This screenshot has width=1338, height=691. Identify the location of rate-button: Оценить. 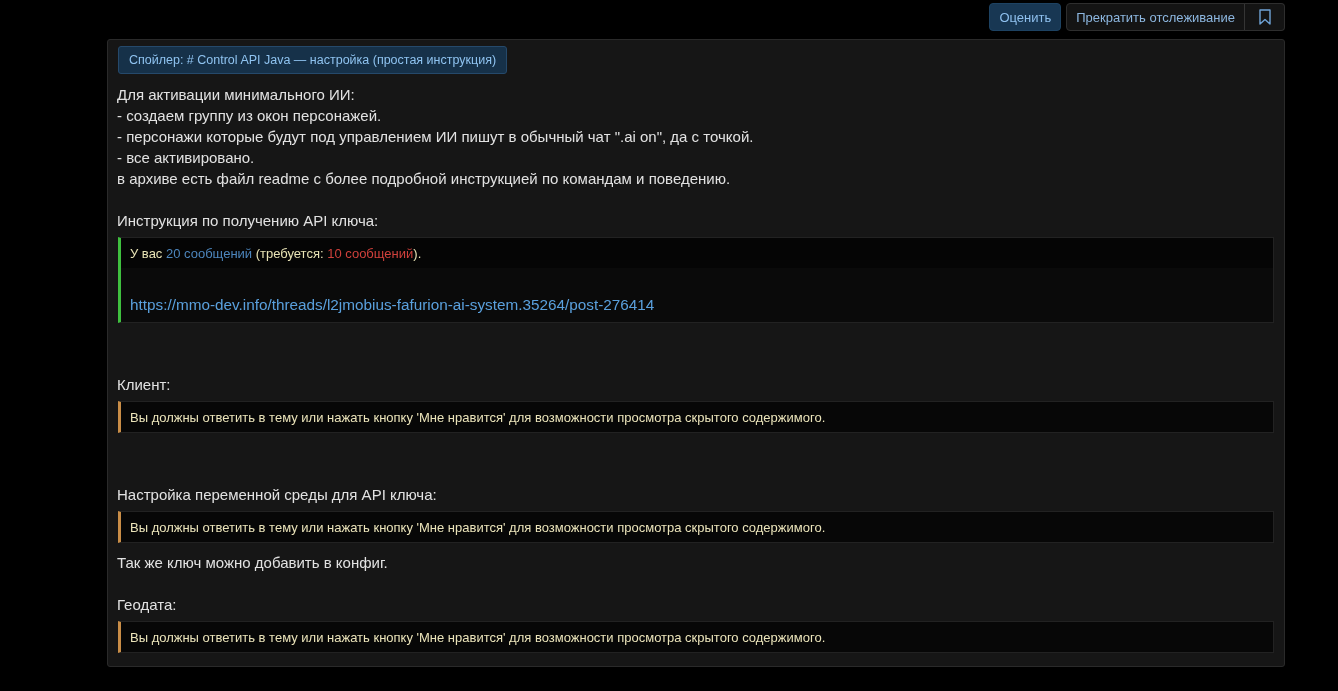
(1025, 17).